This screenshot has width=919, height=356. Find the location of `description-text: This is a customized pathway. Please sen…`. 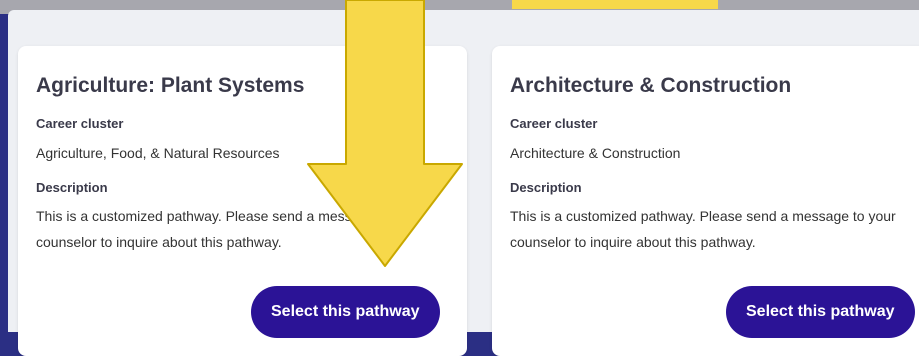

description-text: This is a customized pathway. Please sen… is located at coordinates (703, 229).